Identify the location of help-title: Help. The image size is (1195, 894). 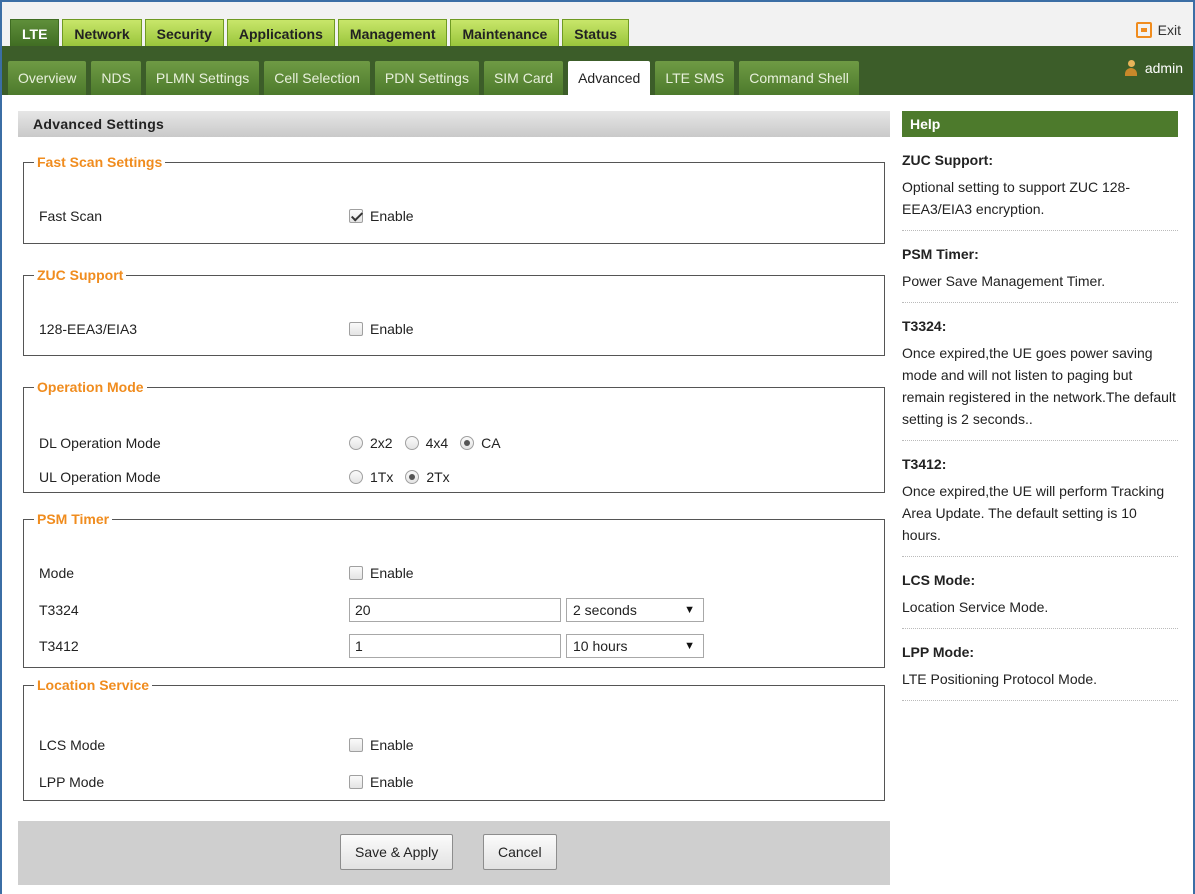
(1040, 124).